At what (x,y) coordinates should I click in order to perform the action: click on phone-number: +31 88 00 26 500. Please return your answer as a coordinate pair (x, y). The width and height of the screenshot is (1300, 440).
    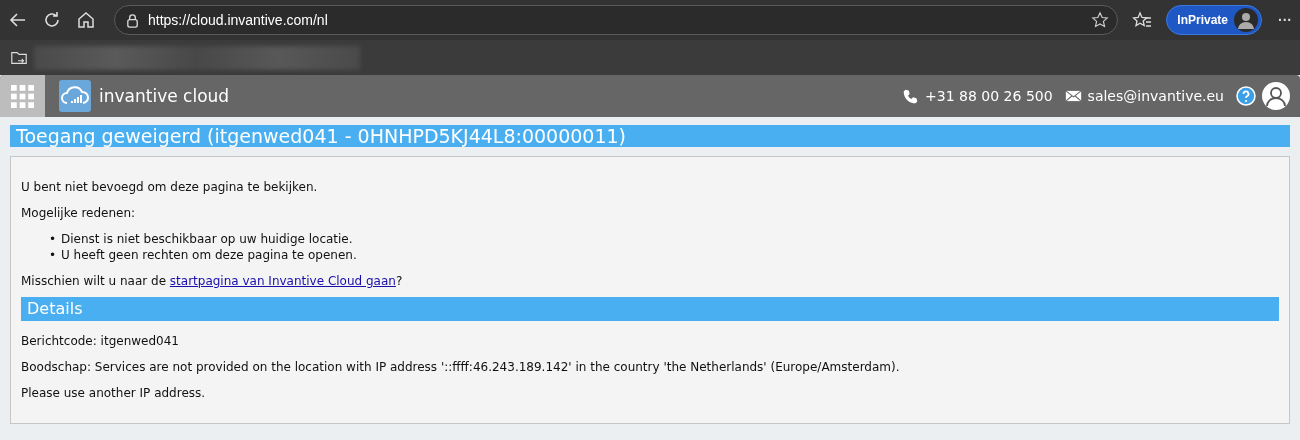
    Looking at the image, I should click on (989, 96).